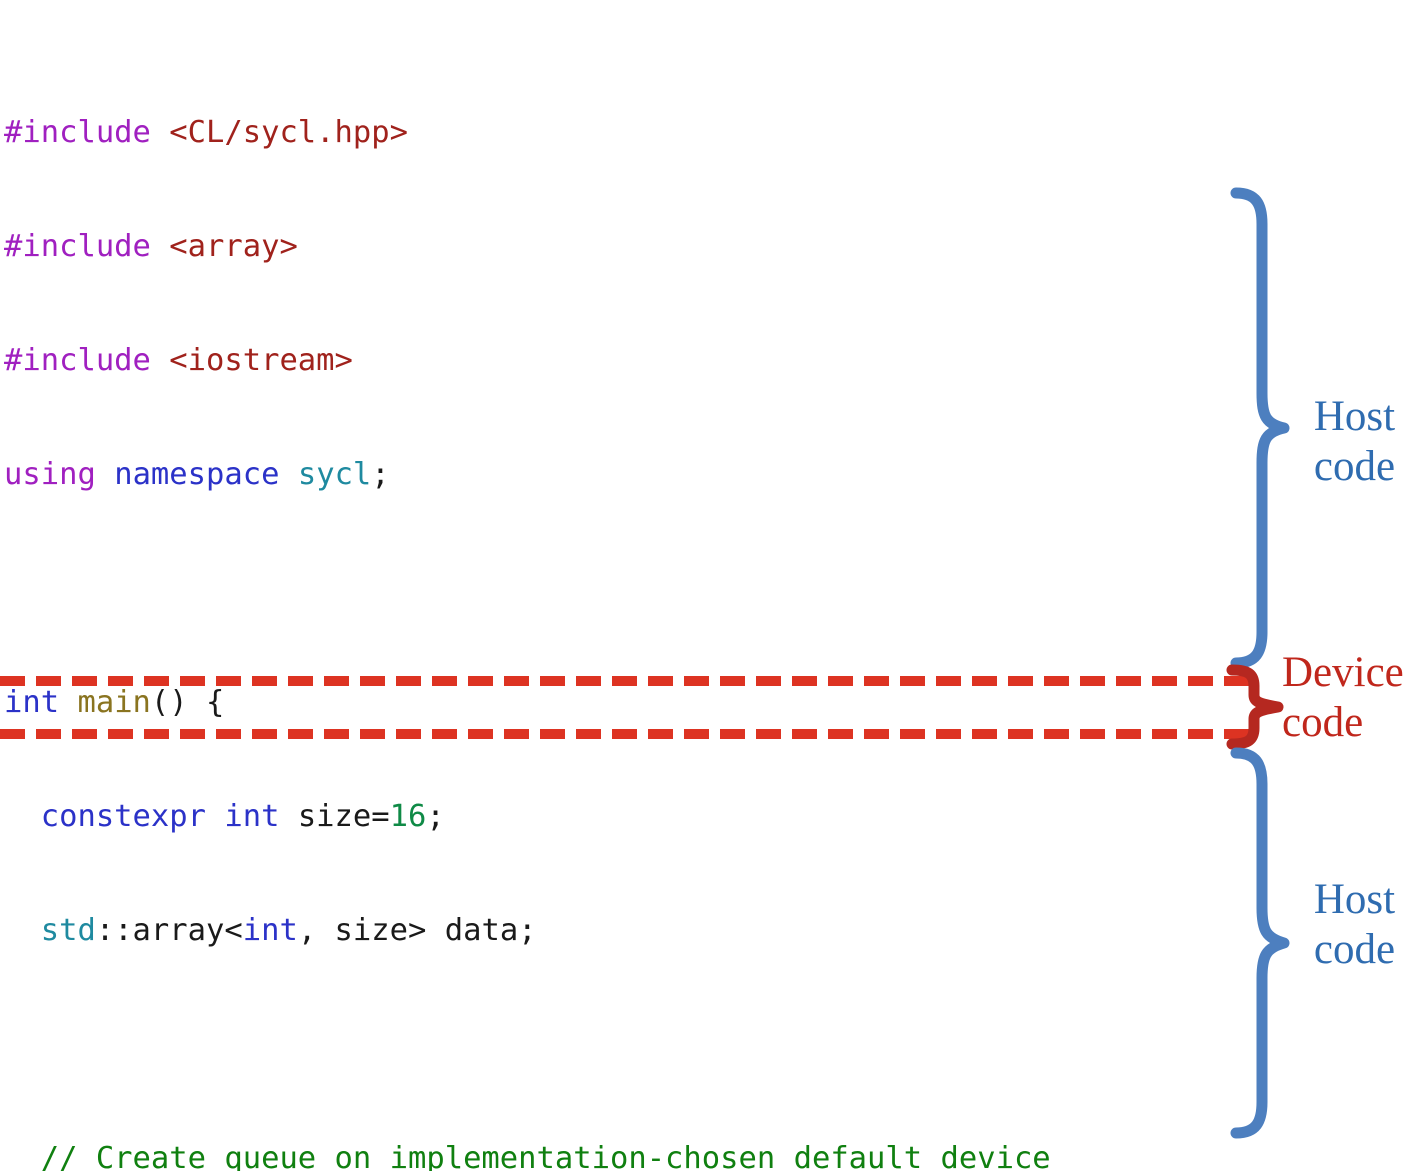 This screenshot has width=1421, height=1171. What do you see at coordinates (242, 816) in the screenshot?
I see `code-line: constexpr int size=16;` at bounding box center [242, 816].